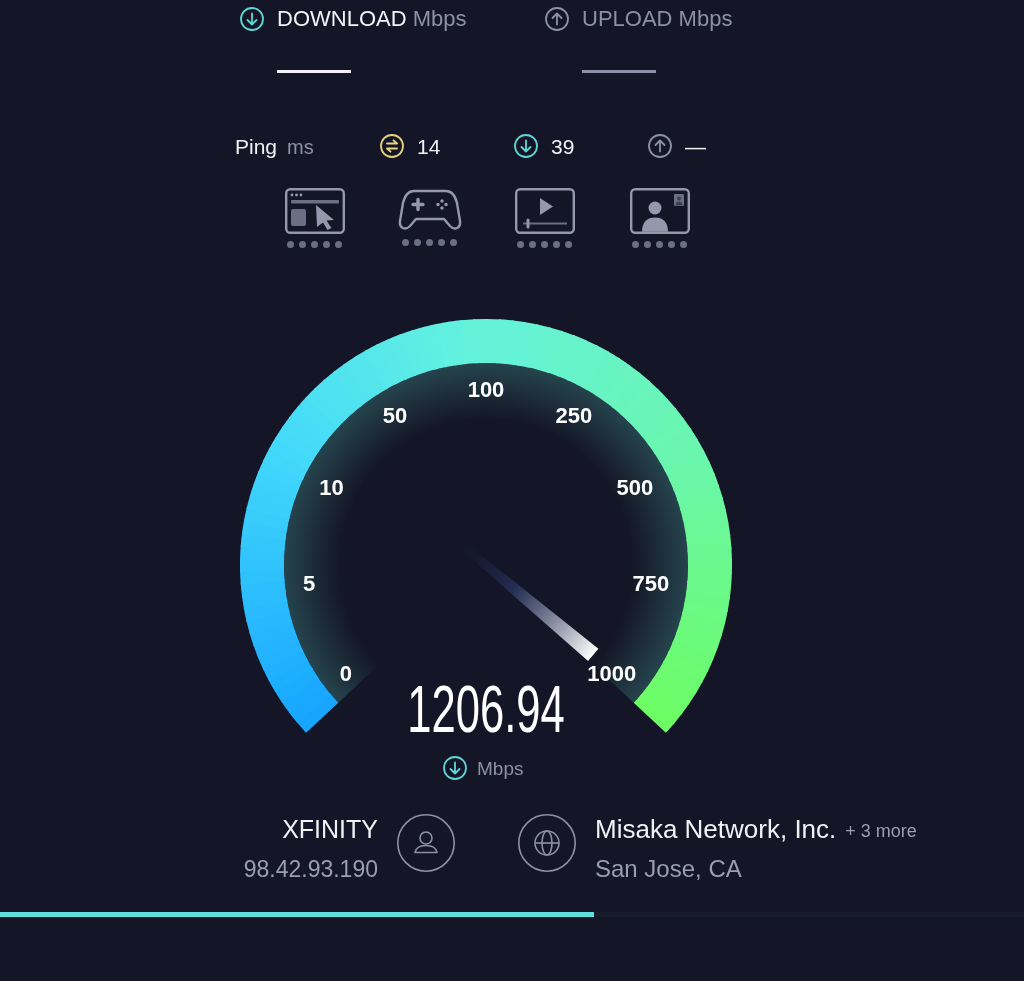  What do you see at coordinates (429, 210) in the screenshot?
I see `gamepad-icon` at bounding box center [429, 210].